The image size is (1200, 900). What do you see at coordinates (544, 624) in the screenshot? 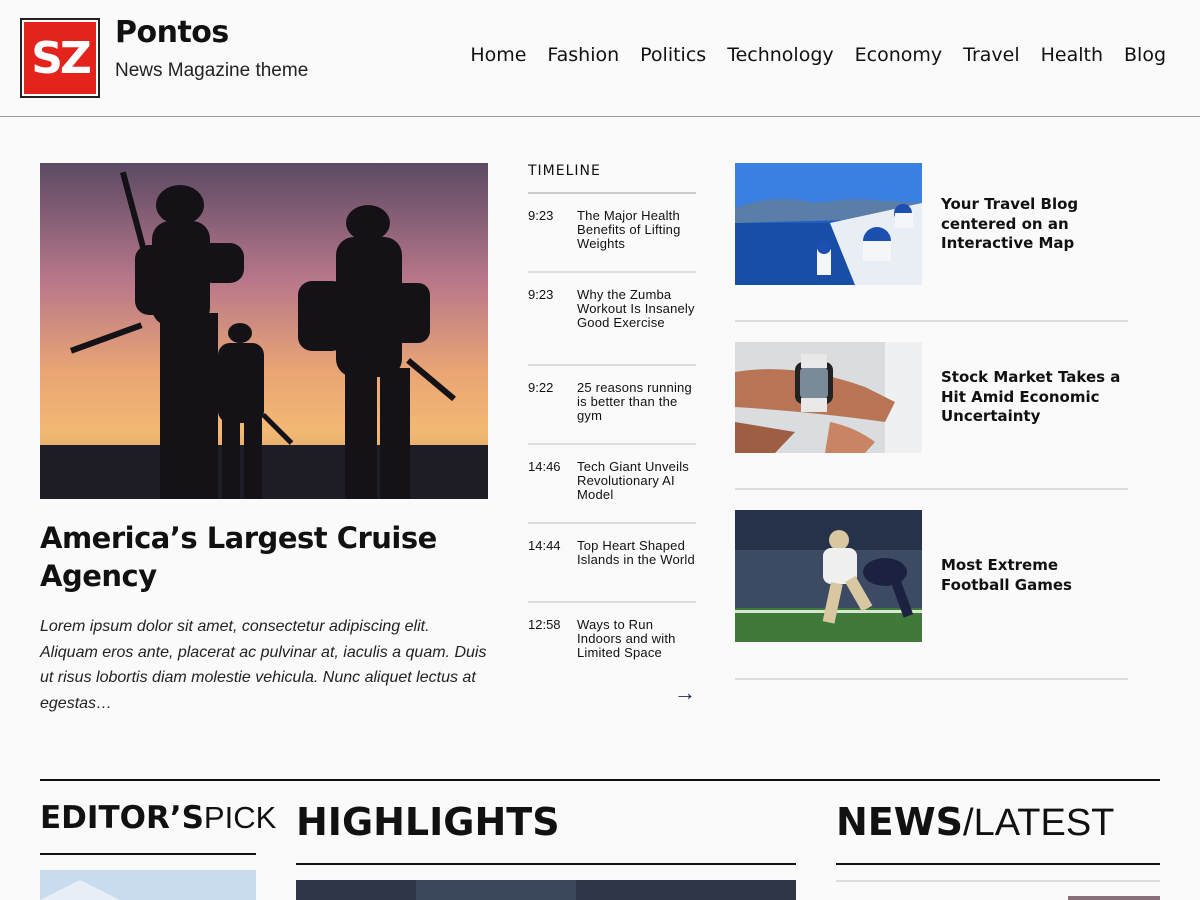
I see `timeline-time: 12:58` at bounding box center [544, 624].